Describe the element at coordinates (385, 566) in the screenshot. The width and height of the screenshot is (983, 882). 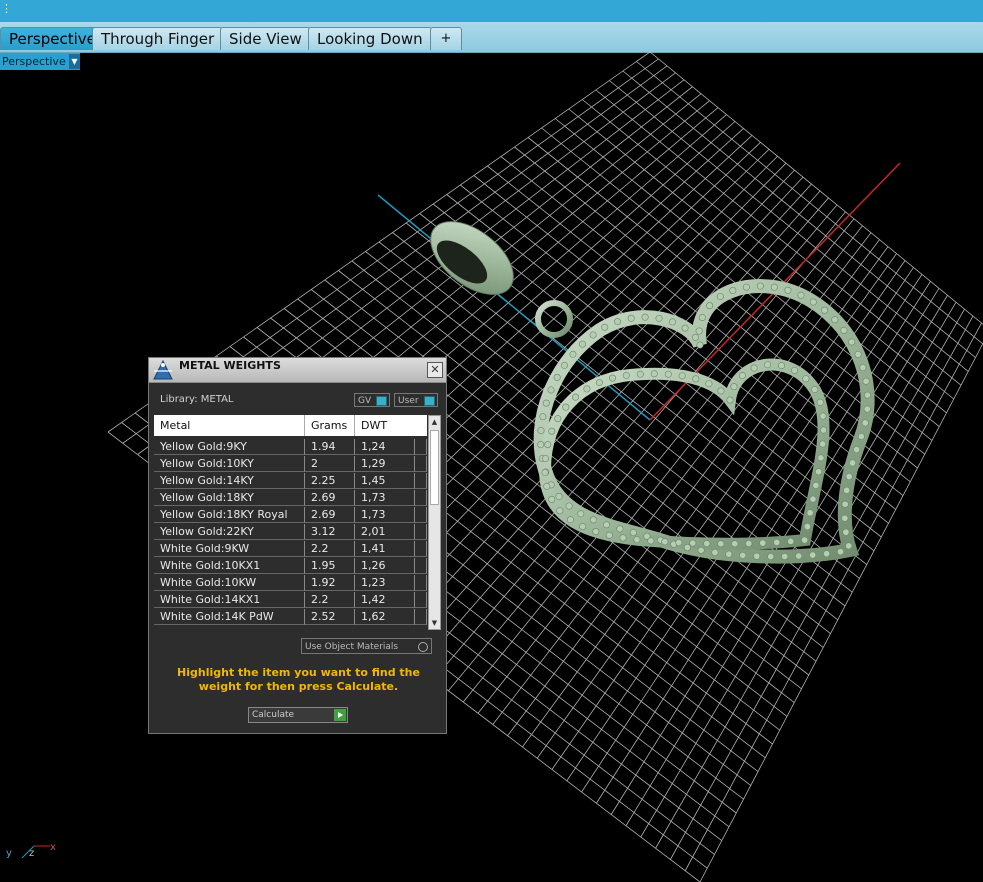
I see `cell-dwt: 1,26` at that location.